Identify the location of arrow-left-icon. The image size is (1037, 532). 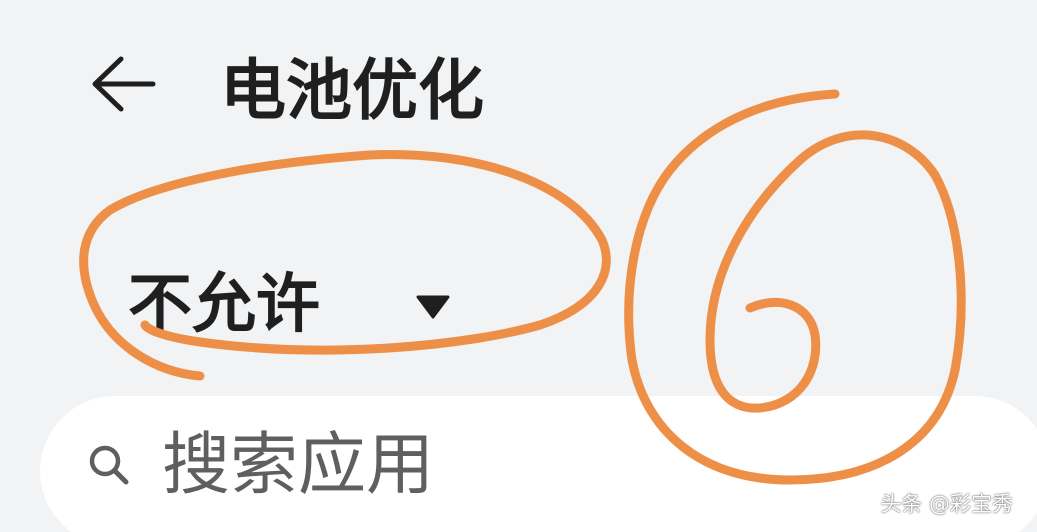
(124, 84).